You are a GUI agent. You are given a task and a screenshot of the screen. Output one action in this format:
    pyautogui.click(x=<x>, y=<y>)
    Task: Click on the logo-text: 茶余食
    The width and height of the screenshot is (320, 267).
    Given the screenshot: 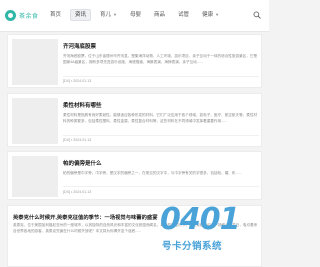 What is the action you would take?
    pyautogui.click(x=29, y=17)
    